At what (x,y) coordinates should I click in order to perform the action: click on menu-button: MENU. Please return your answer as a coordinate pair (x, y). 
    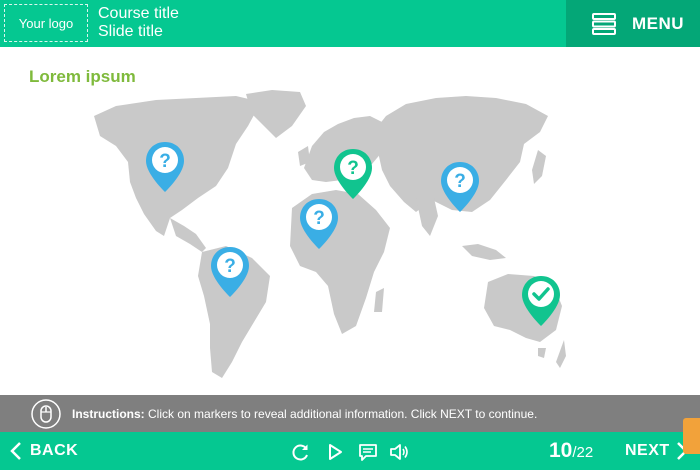
    Looking at the image, I should click on (633, 23).